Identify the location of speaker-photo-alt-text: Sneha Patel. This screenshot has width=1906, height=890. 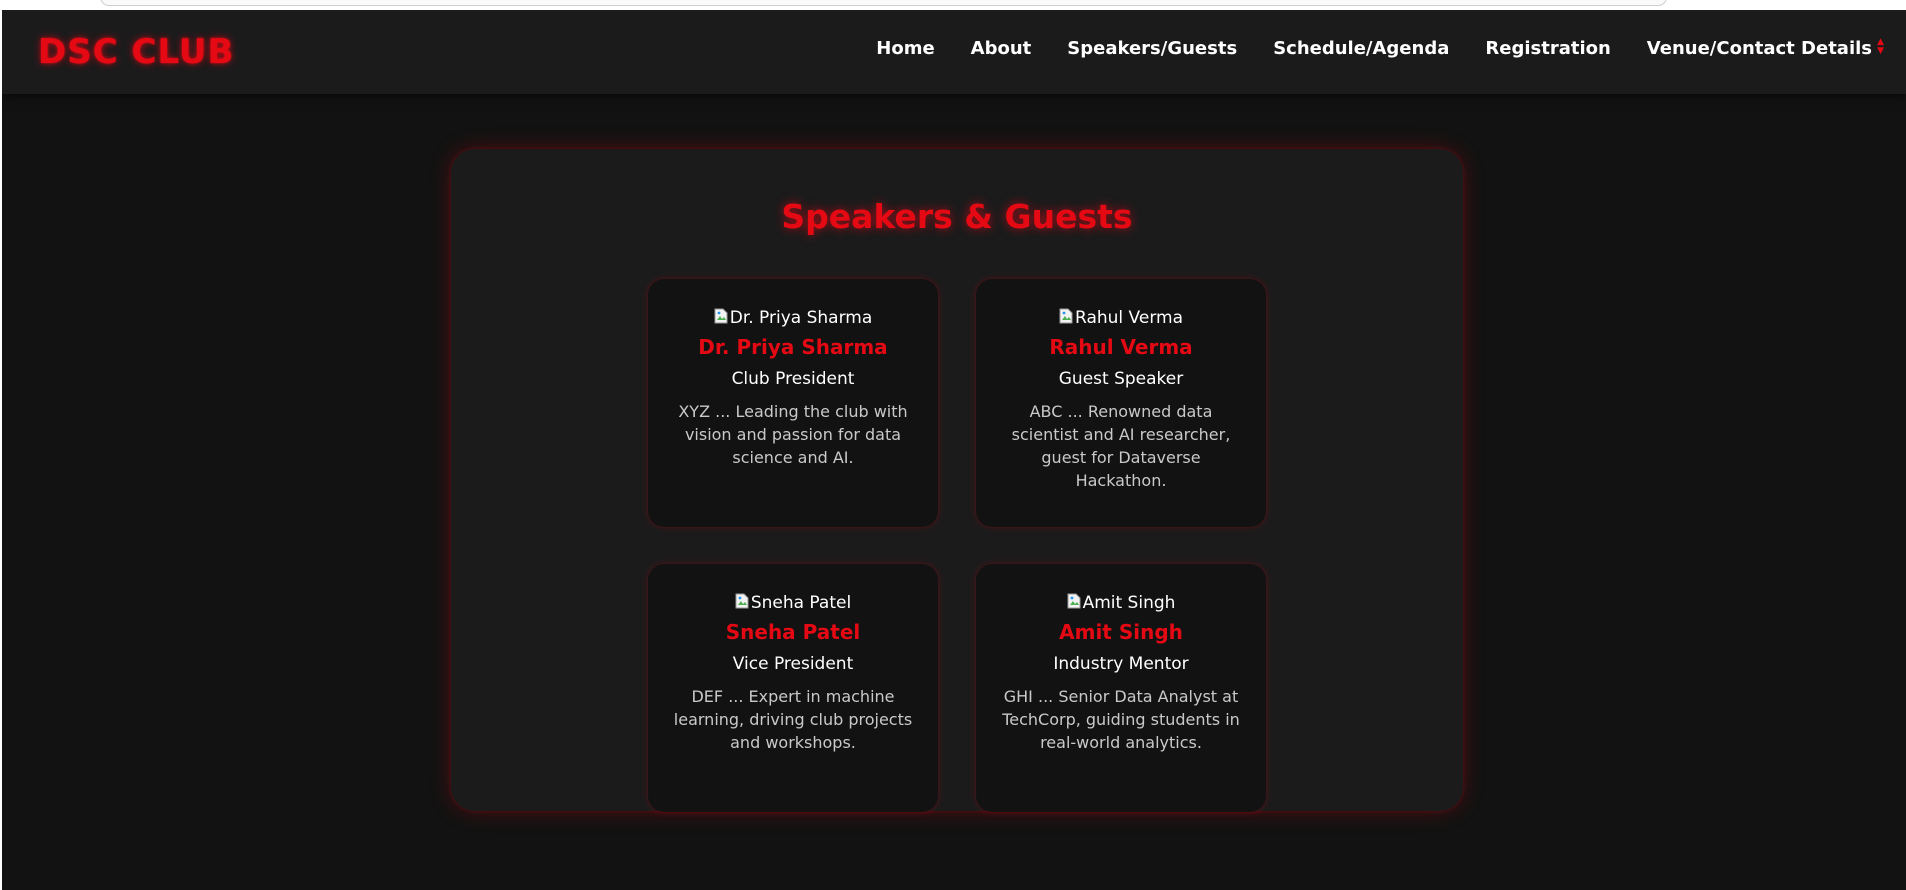
(801, 603).